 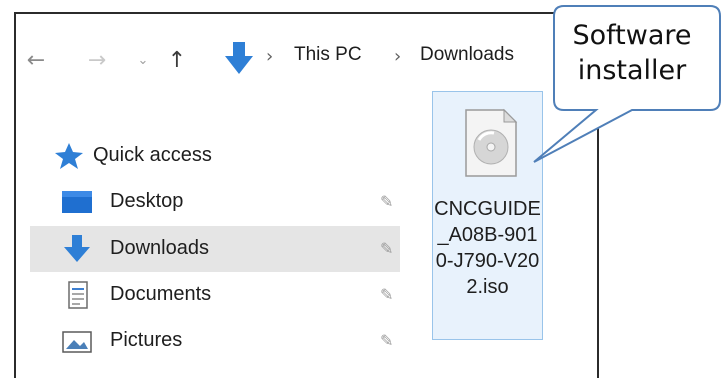 I want to click on sidebar-item-label: Documents, so click(x=161, y=294).